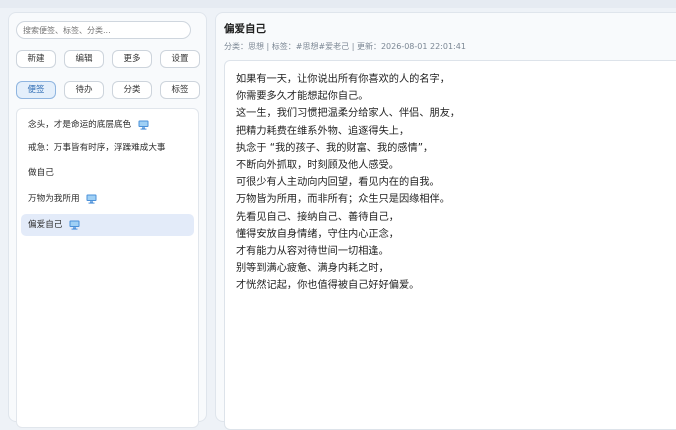 This screenshot has height=430, width=676. Describe the element at coordinates (84, 59) in the screenshot. I see `edit-button: 编辑` at that location.